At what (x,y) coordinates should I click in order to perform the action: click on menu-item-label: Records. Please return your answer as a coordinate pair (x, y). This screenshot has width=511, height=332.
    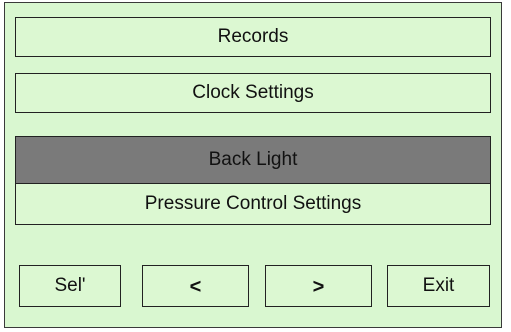
    Looking at the image, I should click on (253, 36).